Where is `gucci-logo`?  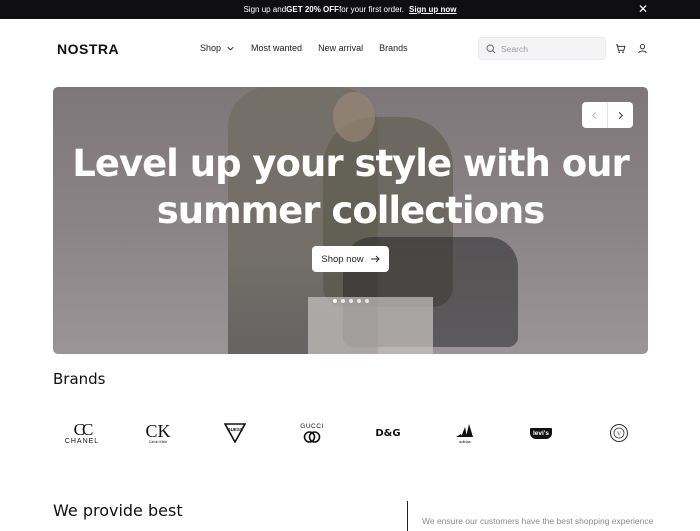
gucci-logo is located at coordinates (312, 436).